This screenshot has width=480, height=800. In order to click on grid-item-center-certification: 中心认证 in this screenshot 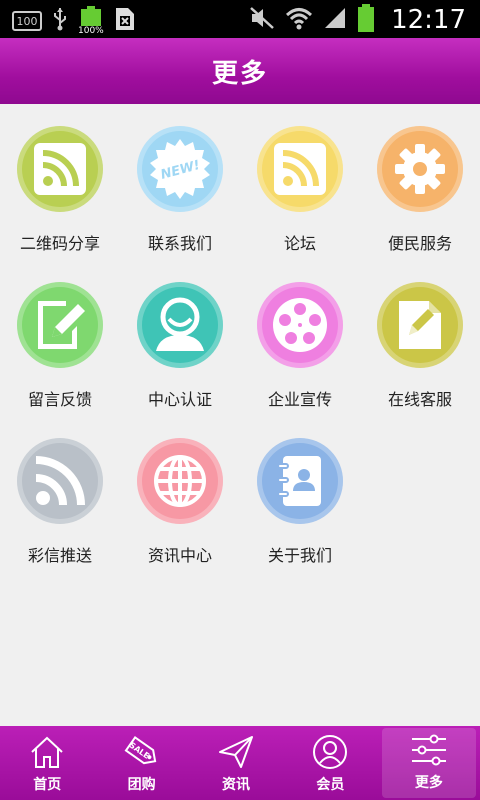, I will do `click(180, 335)`.